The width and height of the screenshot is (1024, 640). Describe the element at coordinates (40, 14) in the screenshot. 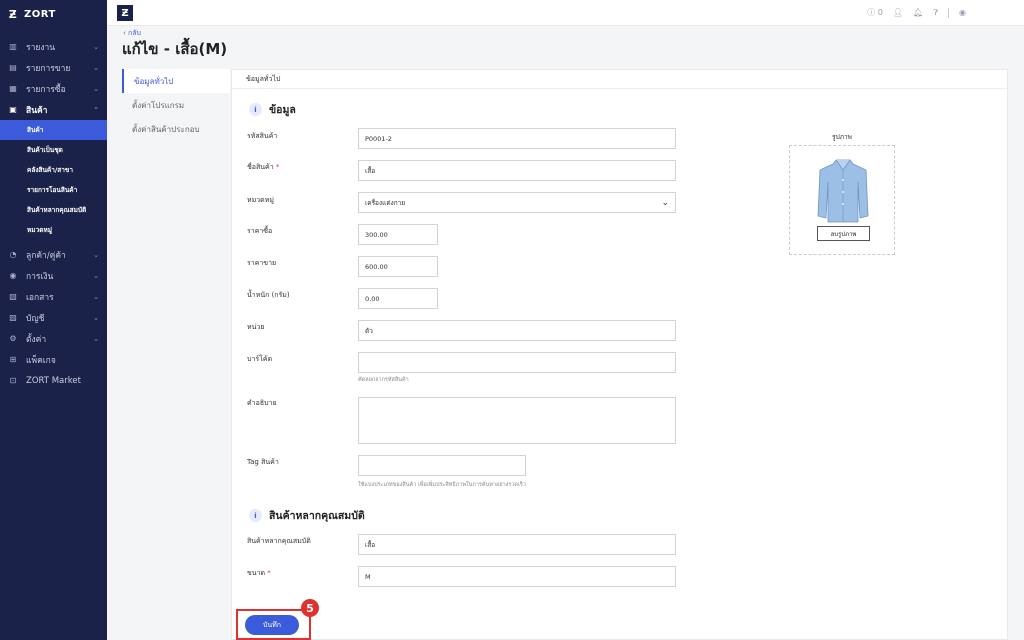

I see `brand-name: ZORT` at that location.